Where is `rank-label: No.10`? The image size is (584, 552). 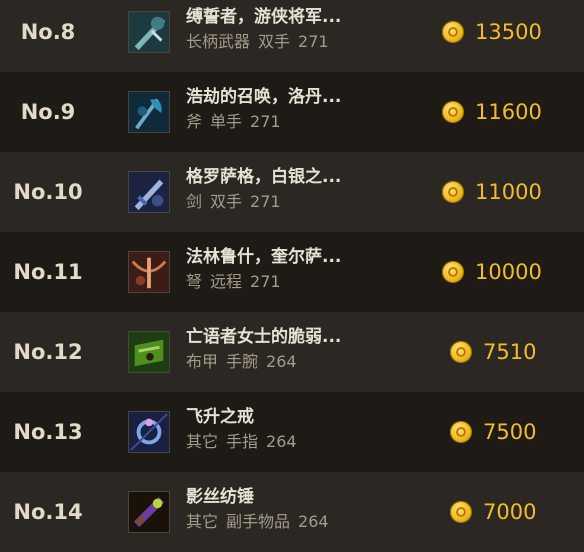
rank-label: No.10 is located at coordinates (48, 192).